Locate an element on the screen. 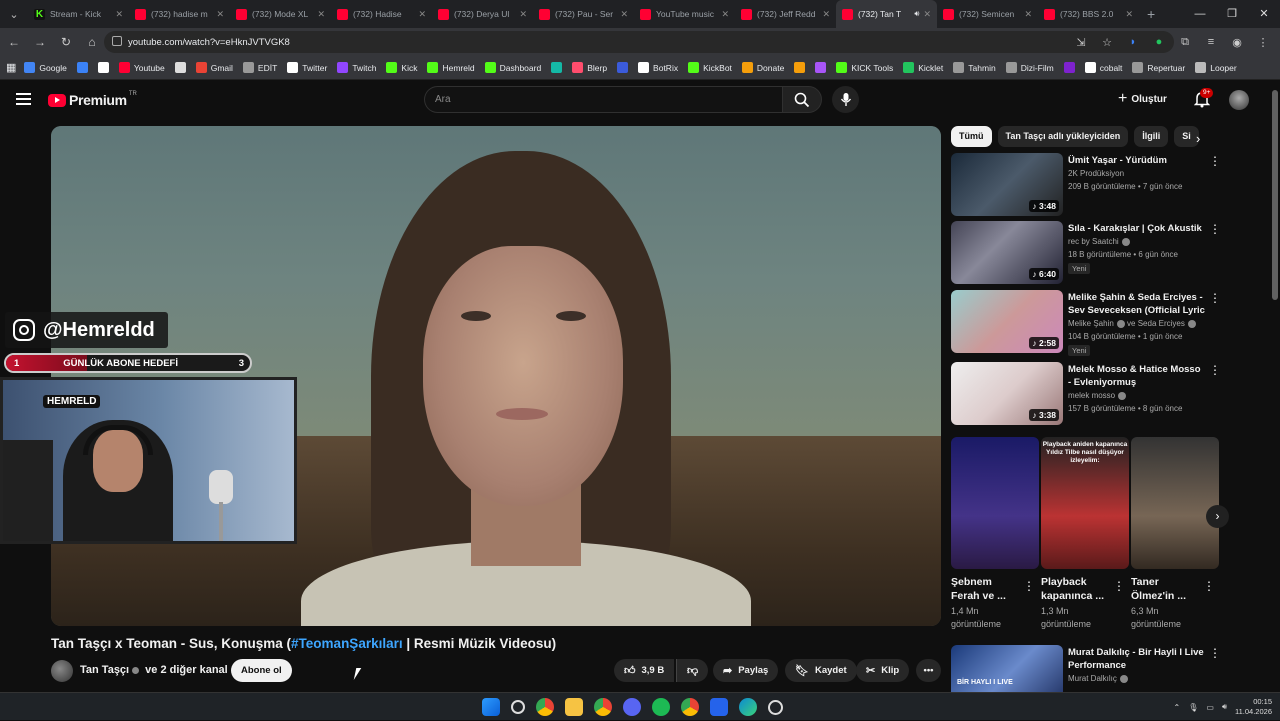  reload-icon: ↻ is located at coordinates (66, 42).